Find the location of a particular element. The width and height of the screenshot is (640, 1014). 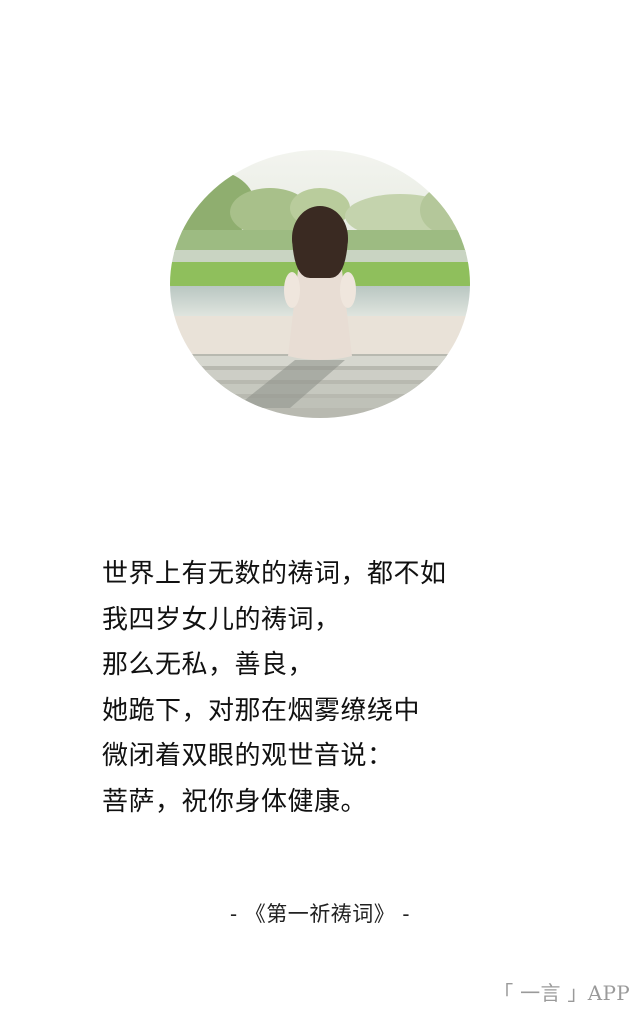

app-watermark: 「 一言 」APP is located at coordinates (561, 993).